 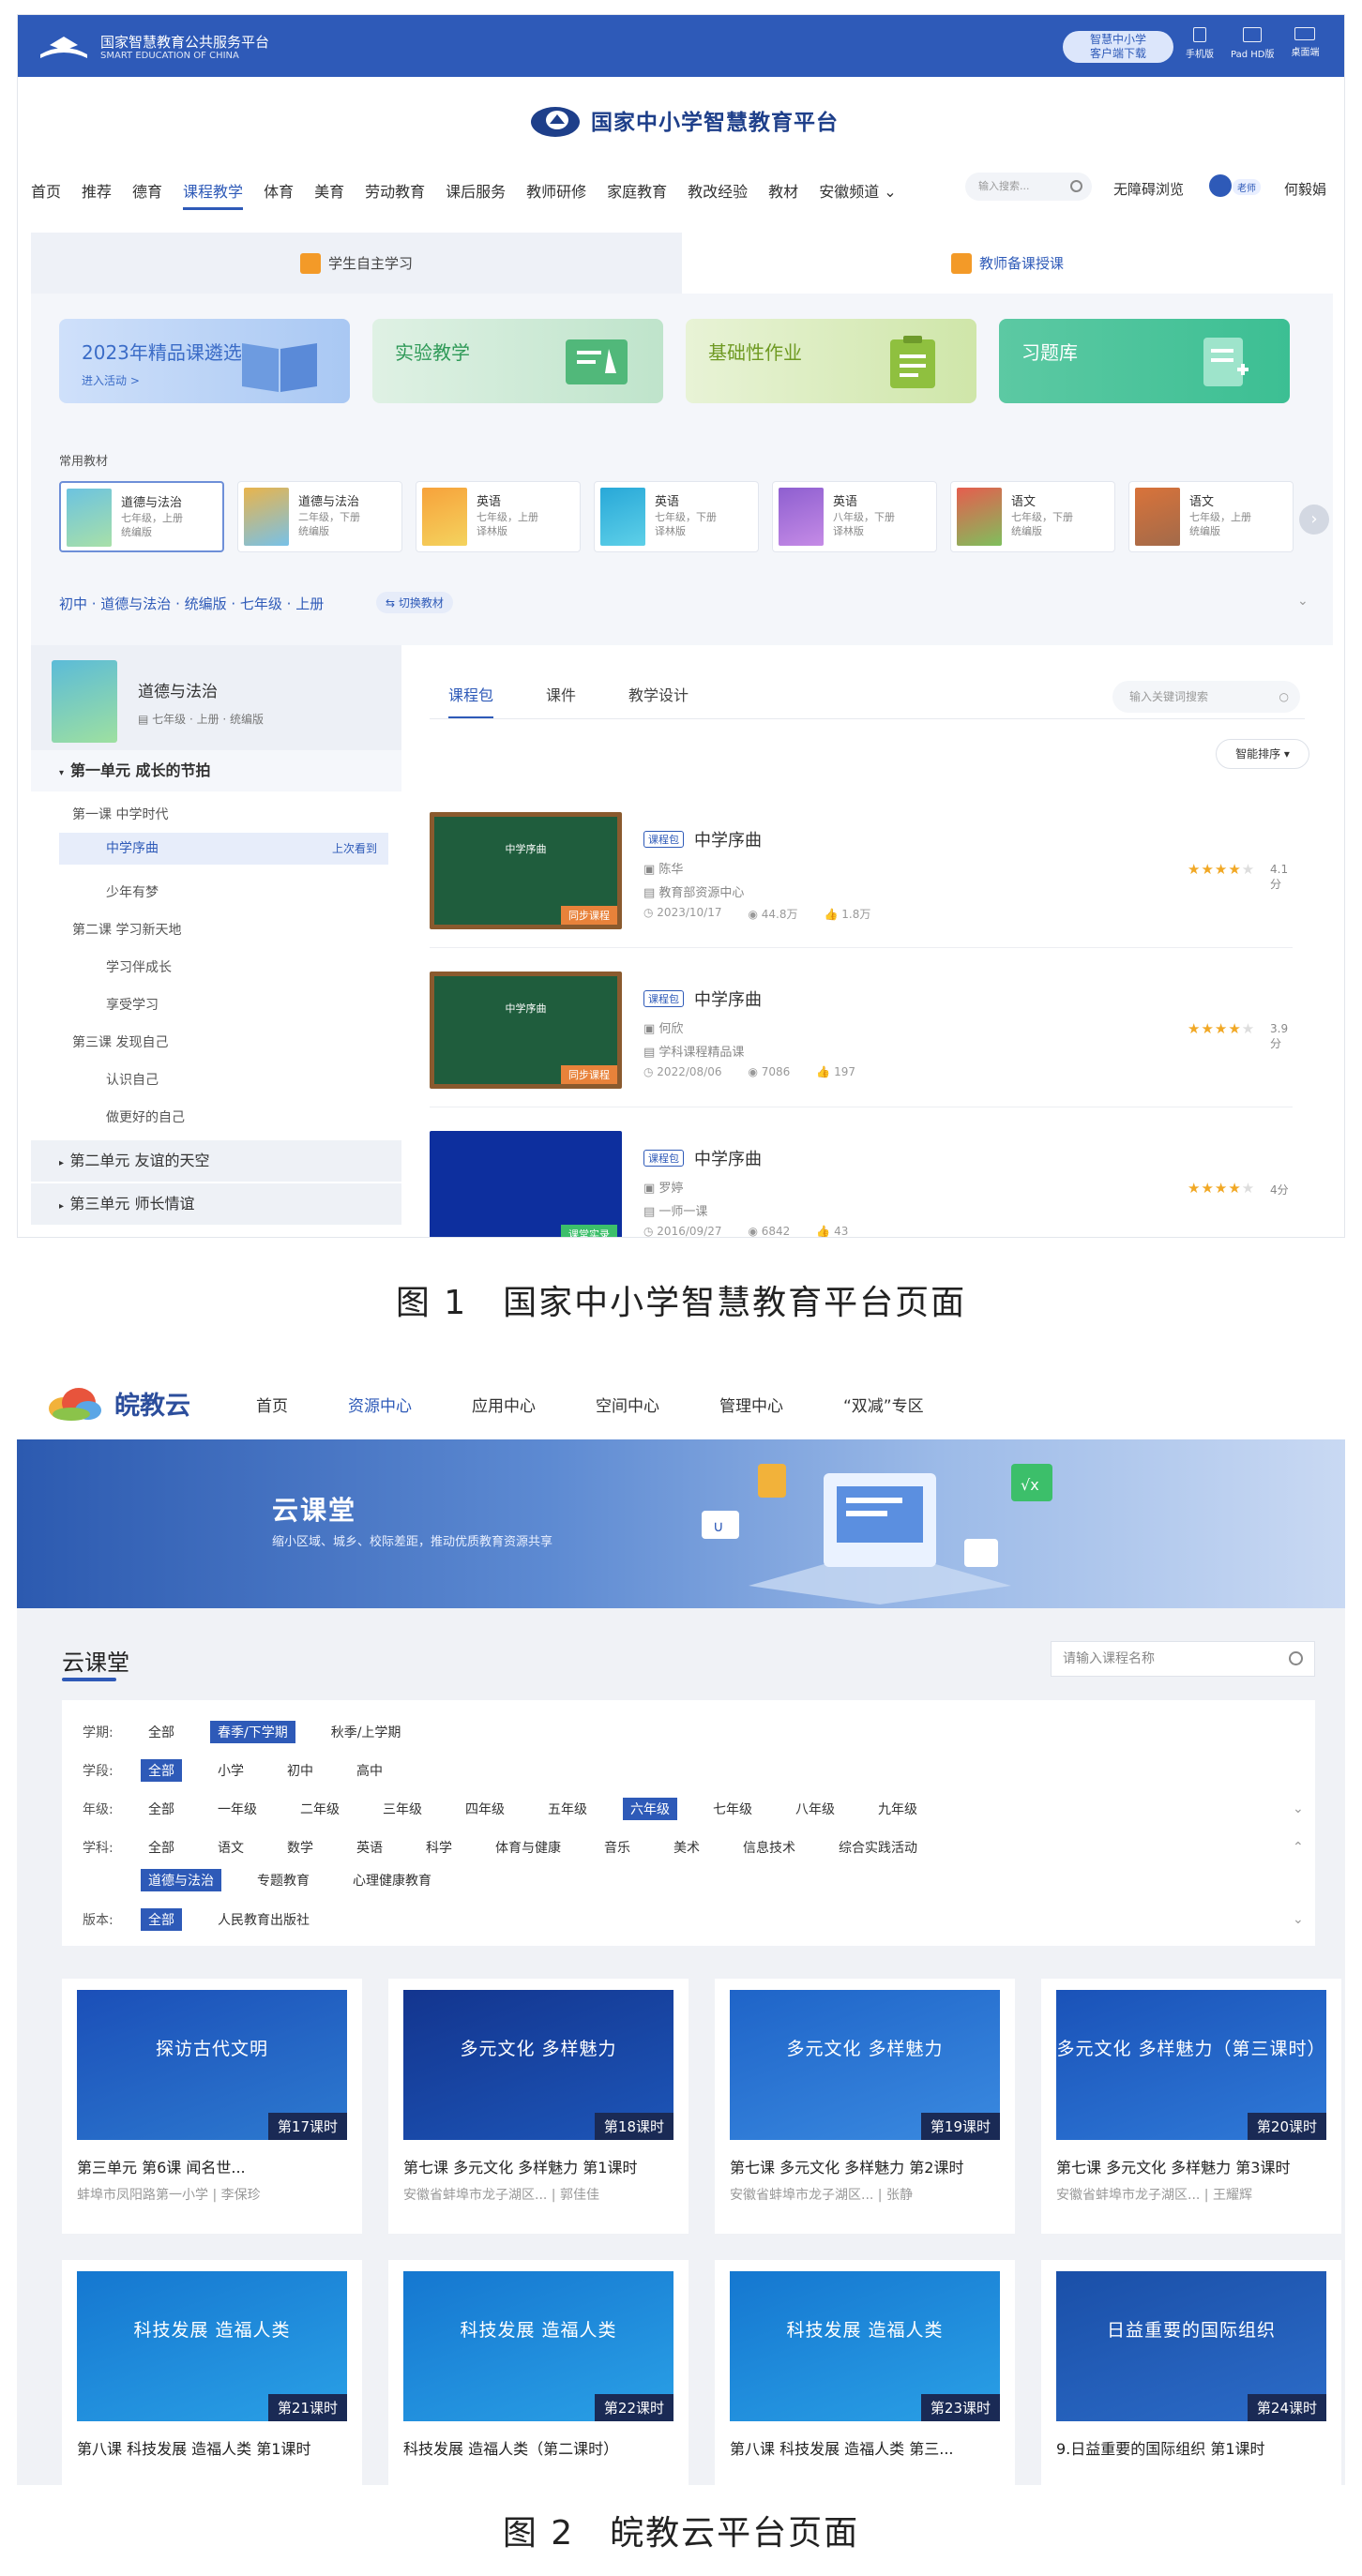 What do you see at coordinates (538, 2447) in the screenshot?
I see `course-title: 科技发展 造福人类（第二课时）` at bounding box center [538, 2447].